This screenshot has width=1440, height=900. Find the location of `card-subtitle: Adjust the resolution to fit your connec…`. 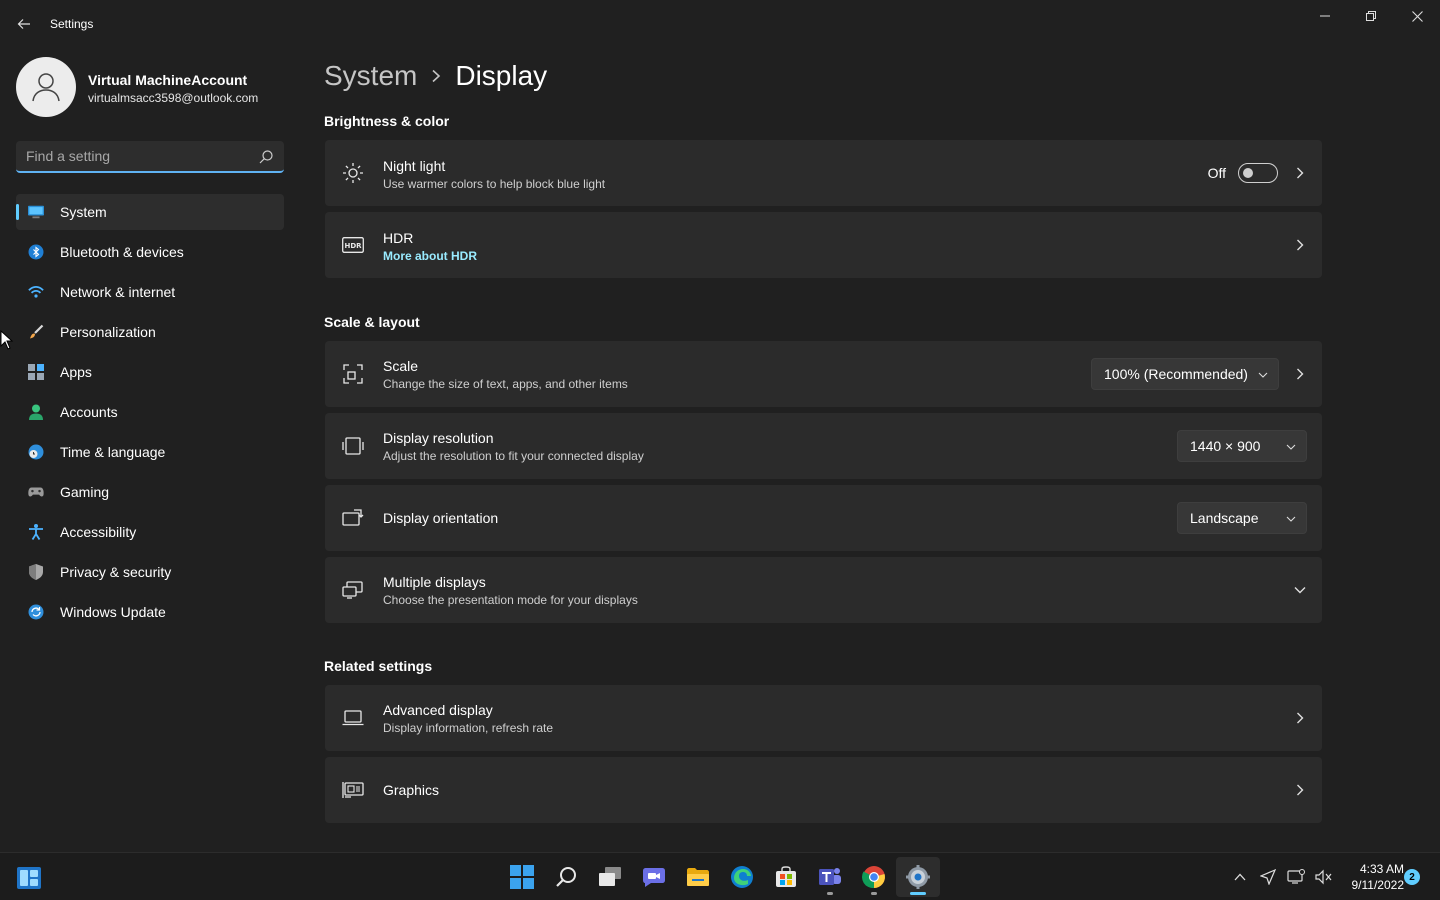

card-subtitle: Adjust the resolution to fit your connec… is located at coordinates (513, 456).